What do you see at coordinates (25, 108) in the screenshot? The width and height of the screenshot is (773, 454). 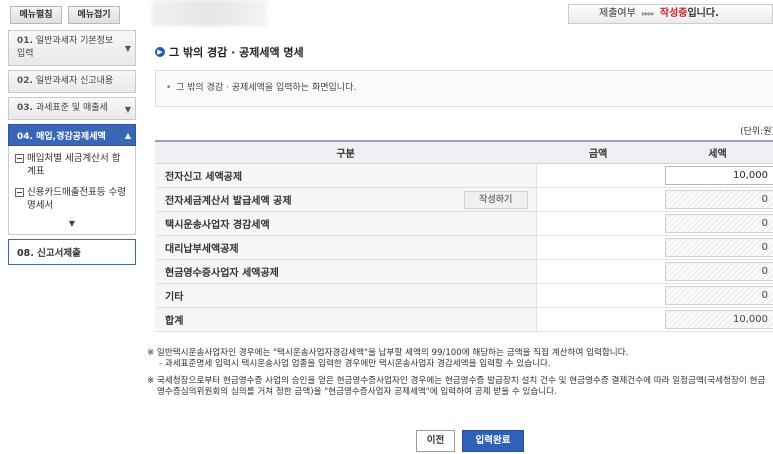 I see `menu-item-number: 03.` at bounding box center [25, 108].